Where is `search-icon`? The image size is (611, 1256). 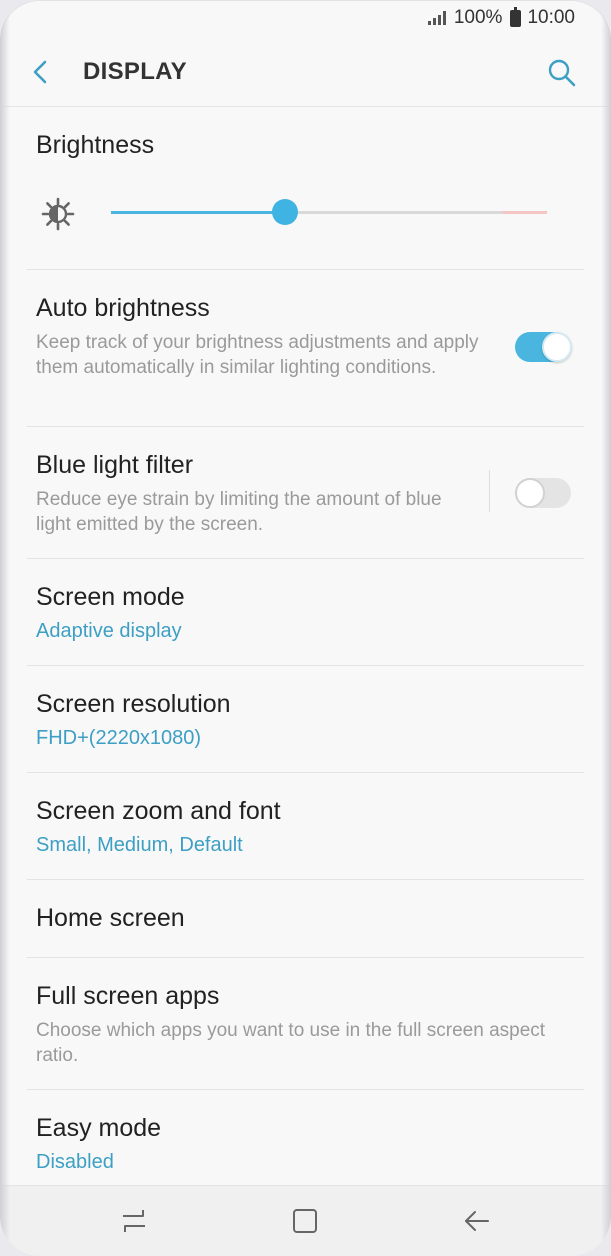 search-icon is located at coordinates (562, 73).